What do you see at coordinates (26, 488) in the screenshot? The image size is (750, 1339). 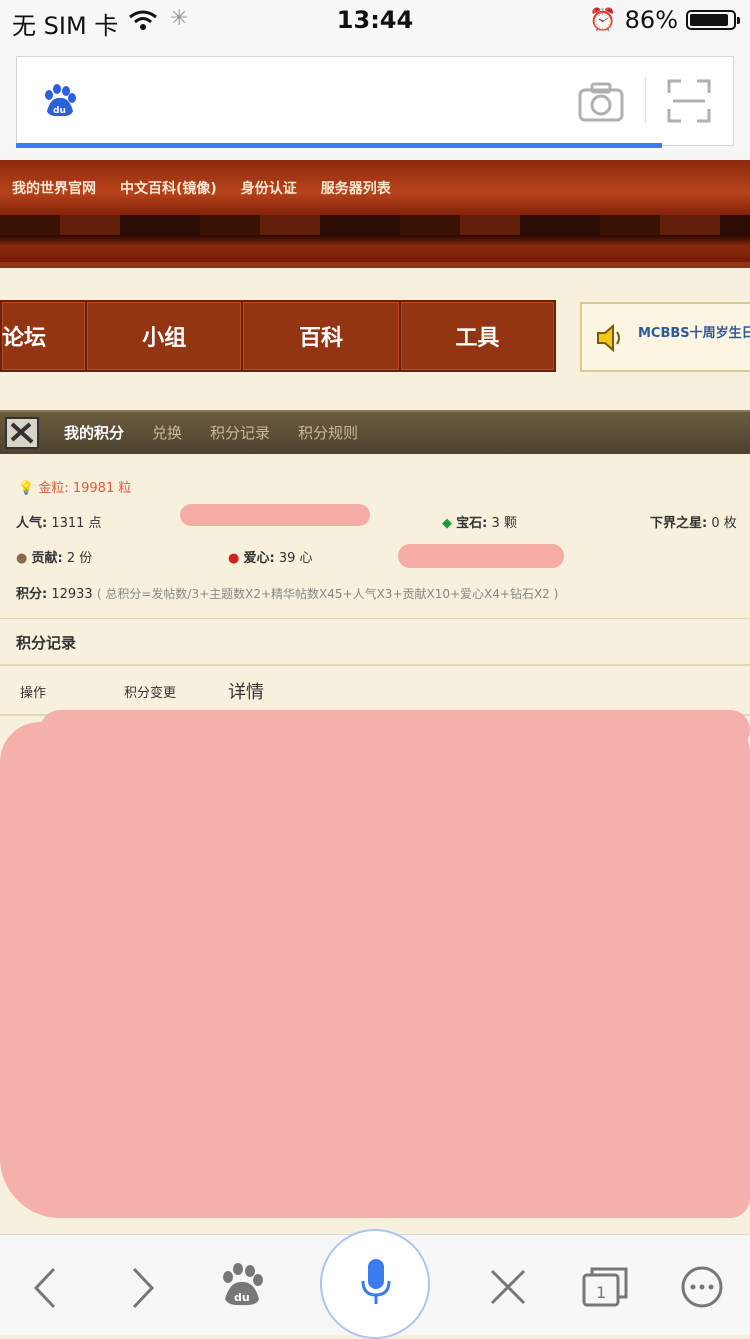 I see `lightbulb-icon: 💡` at bounding box center [26, 488].